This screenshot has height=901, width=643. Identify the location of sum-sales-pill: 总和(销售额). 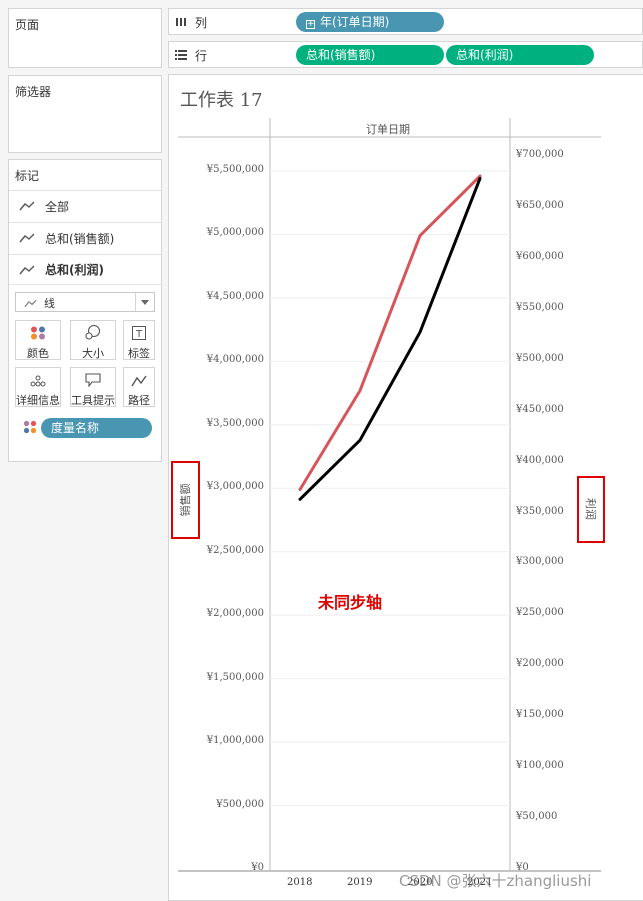
(370, 55).